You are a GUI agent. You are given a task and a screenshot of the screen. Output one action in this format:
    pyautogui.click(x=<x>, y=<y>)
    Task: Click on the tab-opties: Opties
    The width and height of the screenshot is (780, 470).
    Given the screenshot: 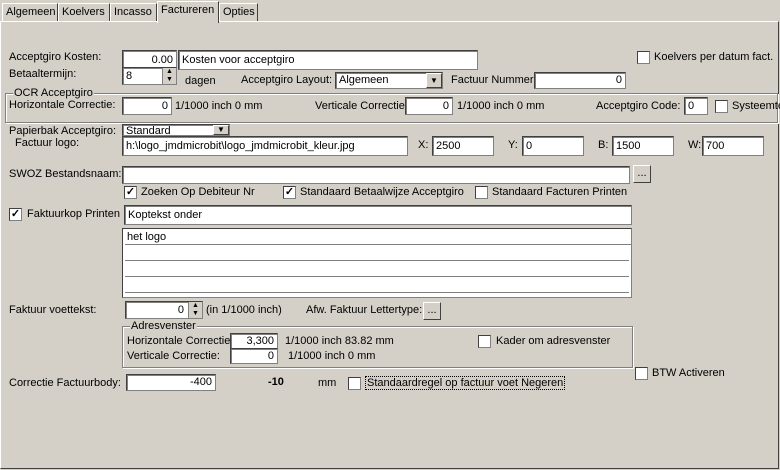 What is the action you would take?
    pyautogui.click(x=238, y=12)
    